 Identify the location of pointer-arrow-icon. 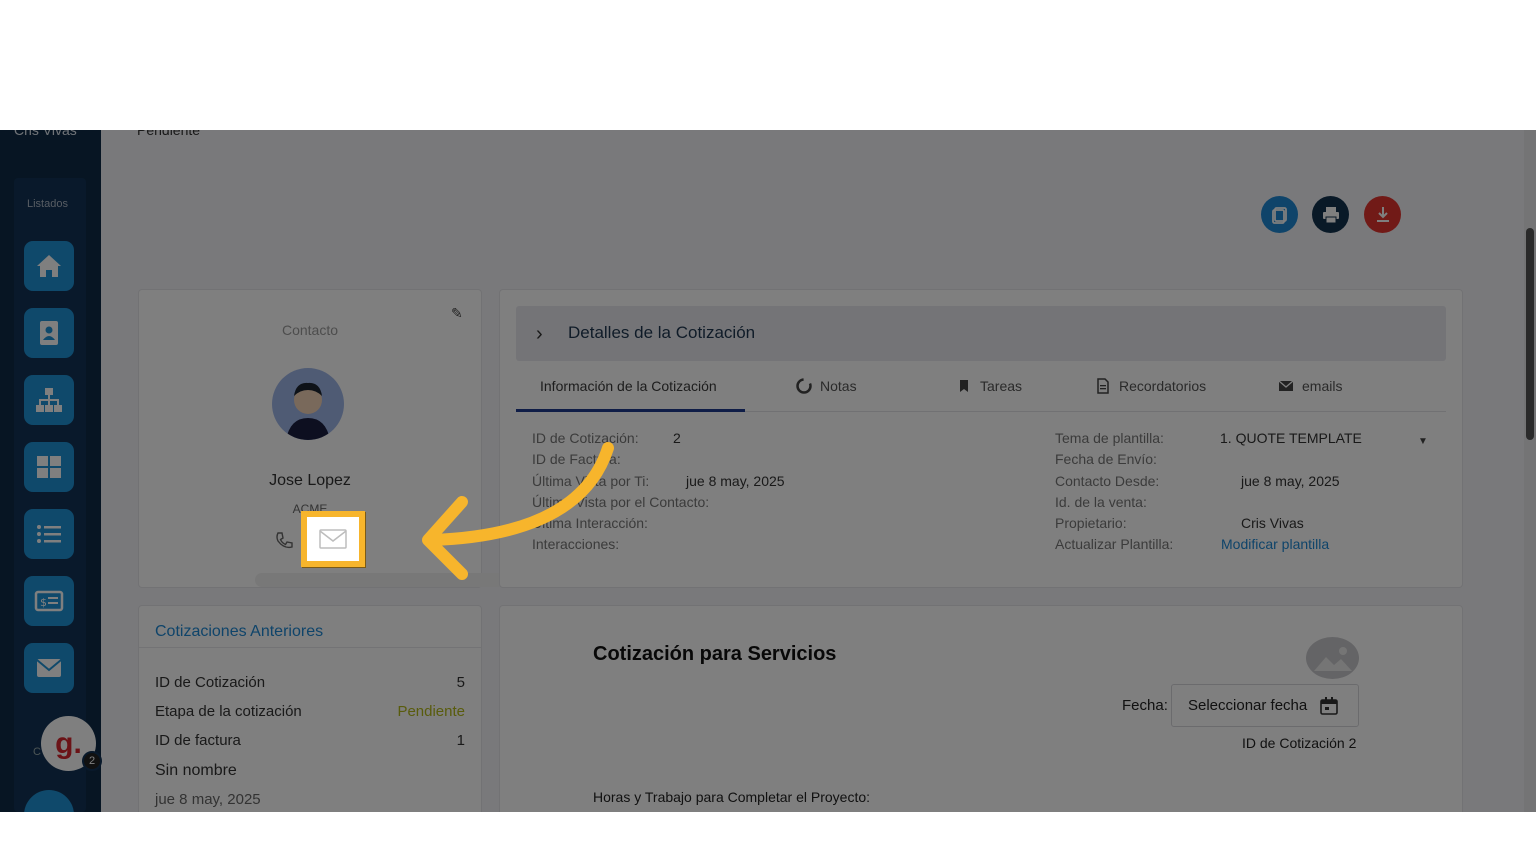
(518, 511).